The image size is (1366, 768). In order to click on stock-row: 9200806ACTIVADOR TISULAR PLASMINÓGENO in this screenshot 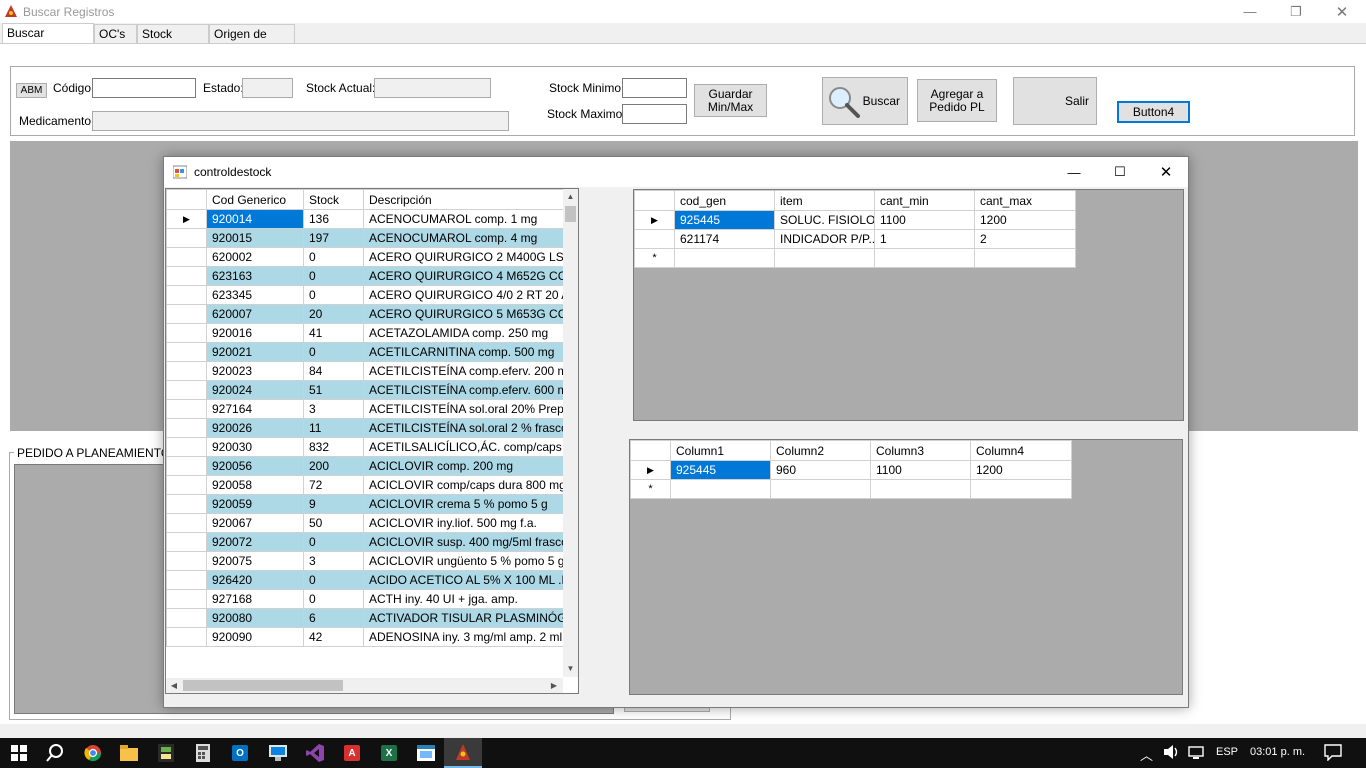, I will do `click(365, 618)`.